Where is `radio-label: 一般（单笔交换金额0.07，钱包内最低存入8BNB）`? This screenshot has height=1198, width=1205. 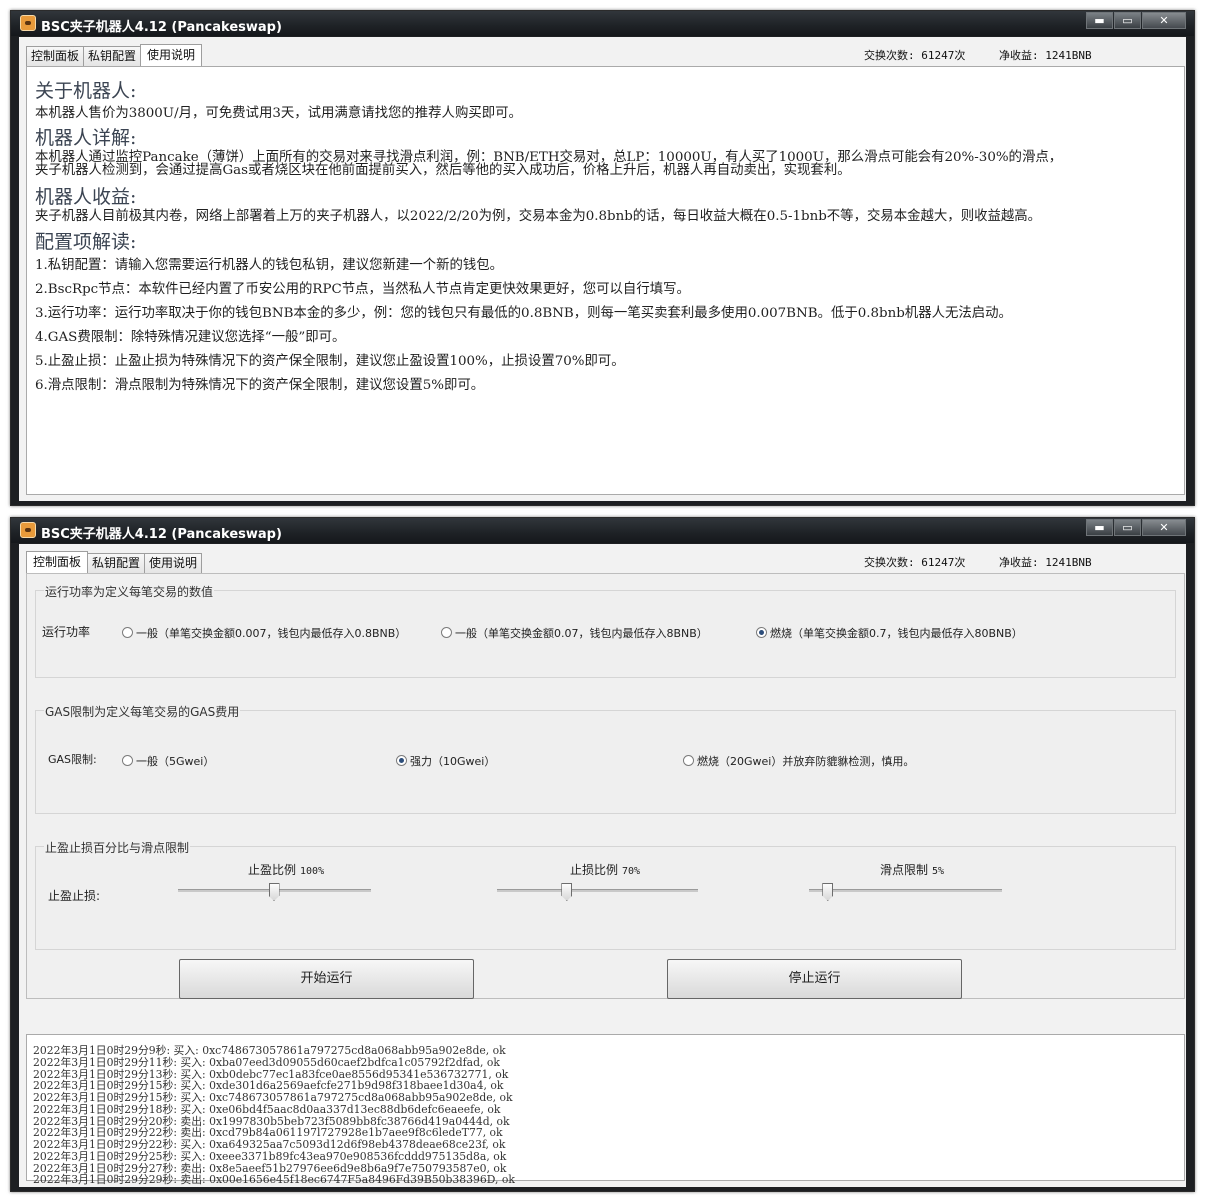 radio-label: 一般（单笔交换金额0.07，钱包内最低存入8BNB） is located at coordinates (581, 633).